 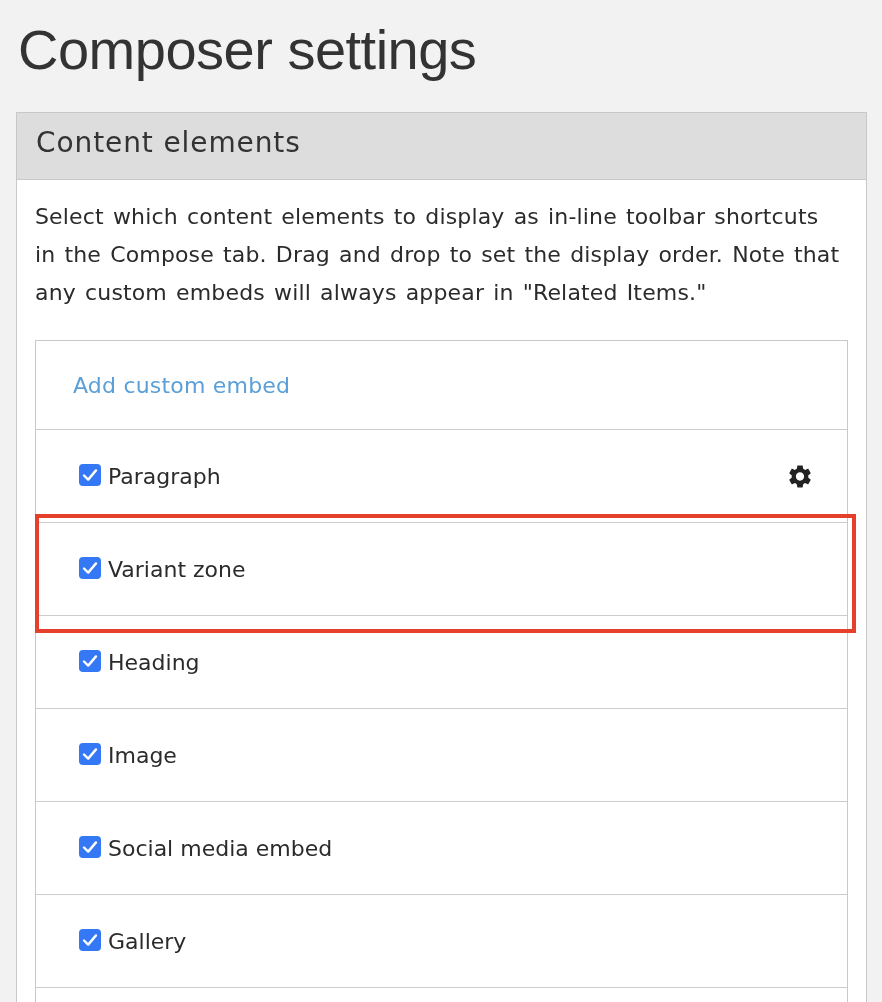 I want to click on element-label: Image, so click(x=142, y=755).